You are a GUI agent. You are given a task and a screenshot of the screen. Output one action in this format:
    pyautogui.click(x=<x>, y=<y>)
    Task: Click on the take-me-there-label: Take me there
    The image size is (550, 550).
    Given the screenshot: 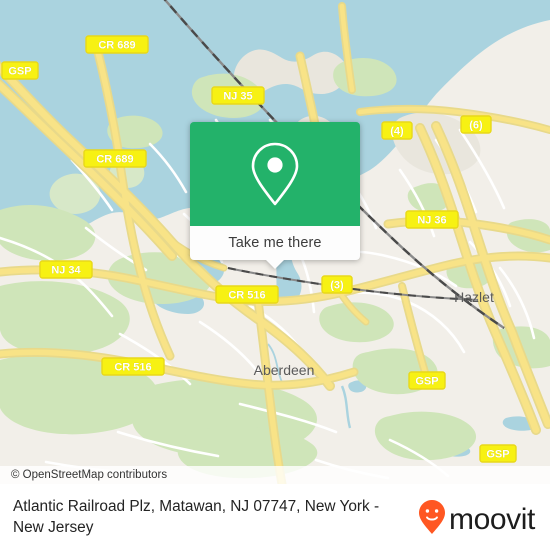 What is the action you would take?
    pyautogui.click(x=275, y=243)
    